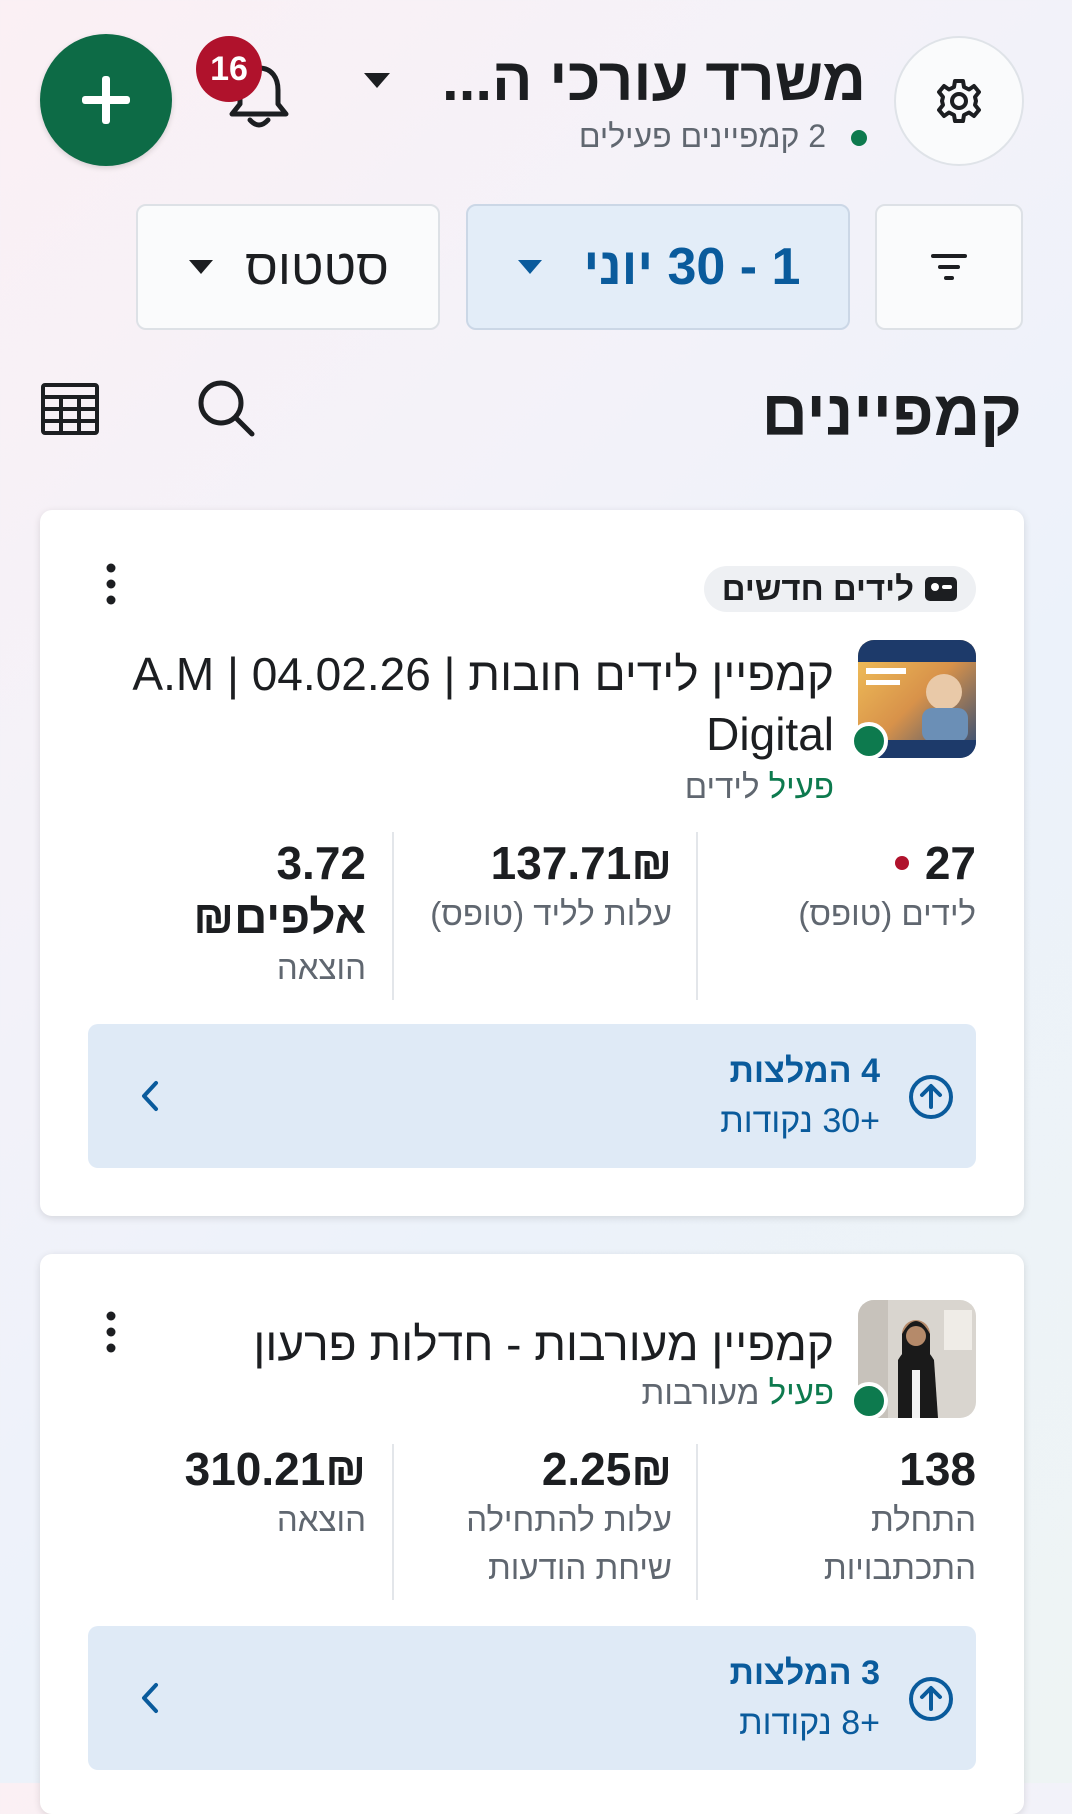  I want to click on objective-tag: לידים חדשים, so click(839, 589).